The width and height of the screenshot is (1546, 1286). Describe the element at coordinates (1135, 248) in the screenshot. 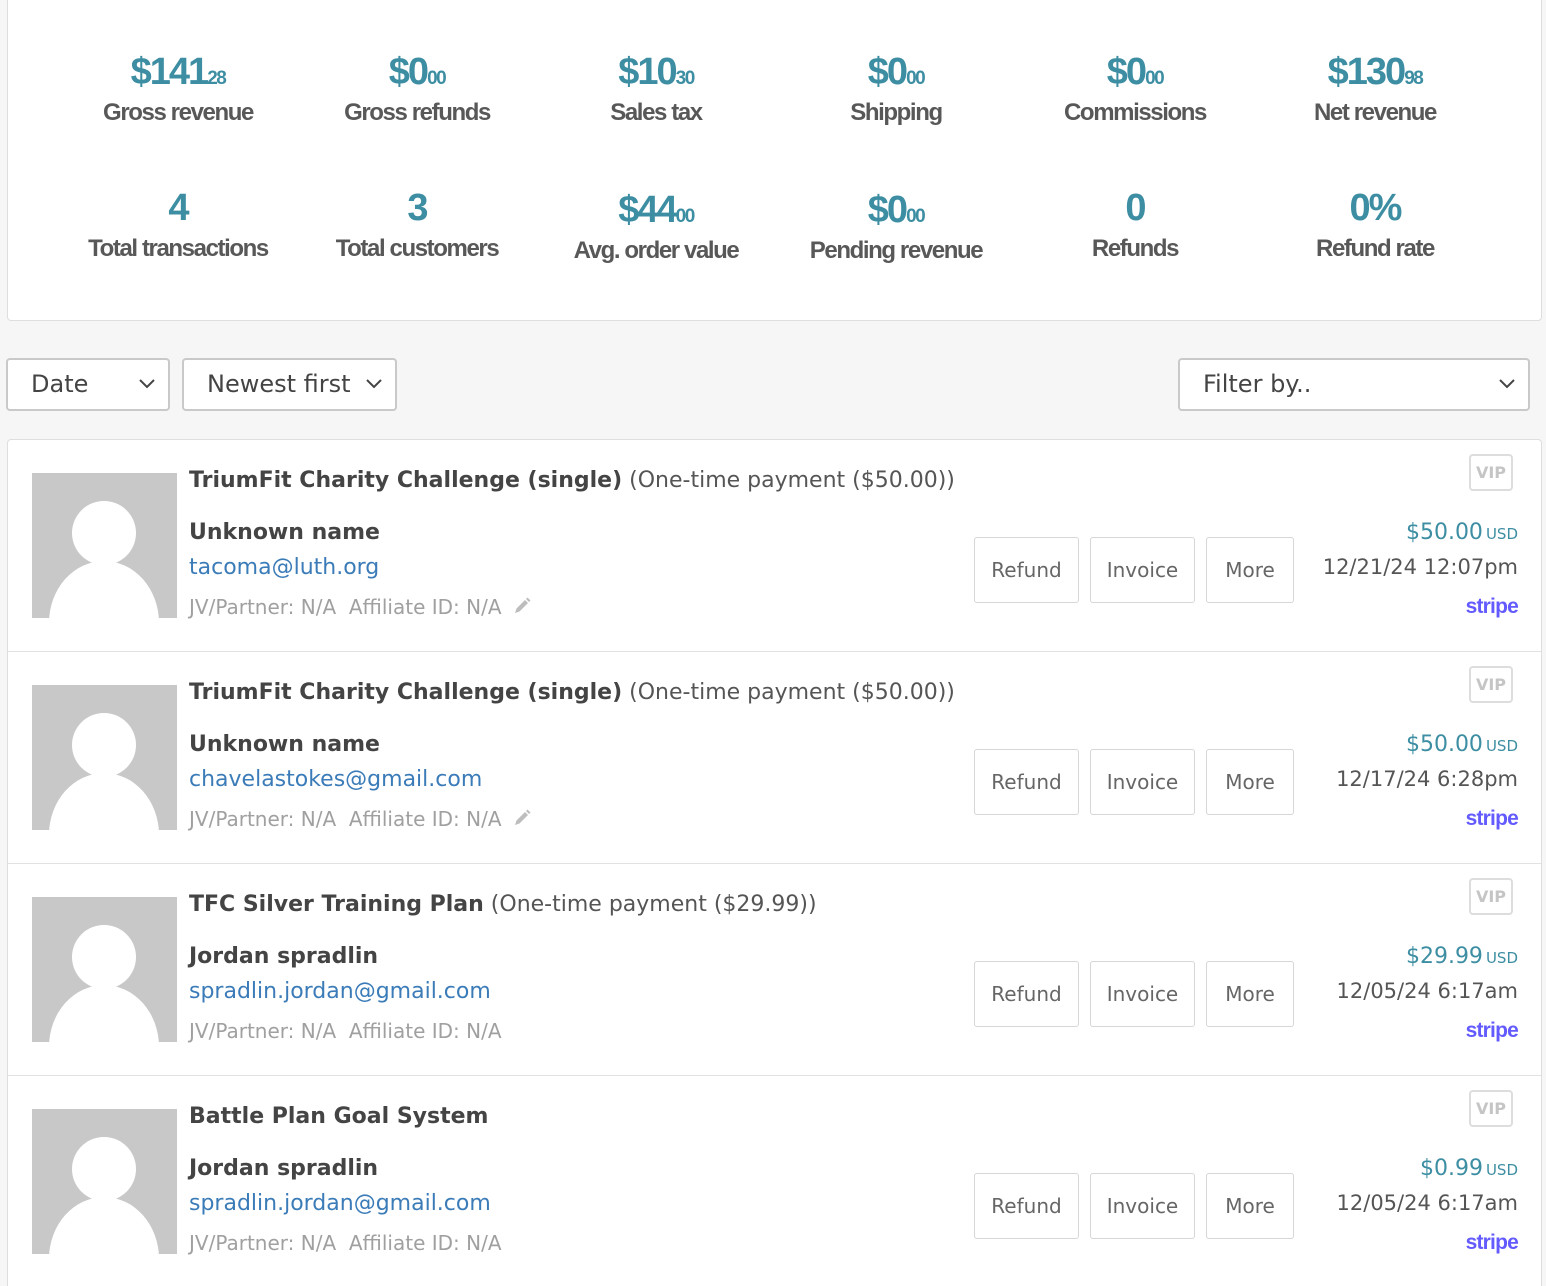

I see `stat-label: Refunds` at that location.